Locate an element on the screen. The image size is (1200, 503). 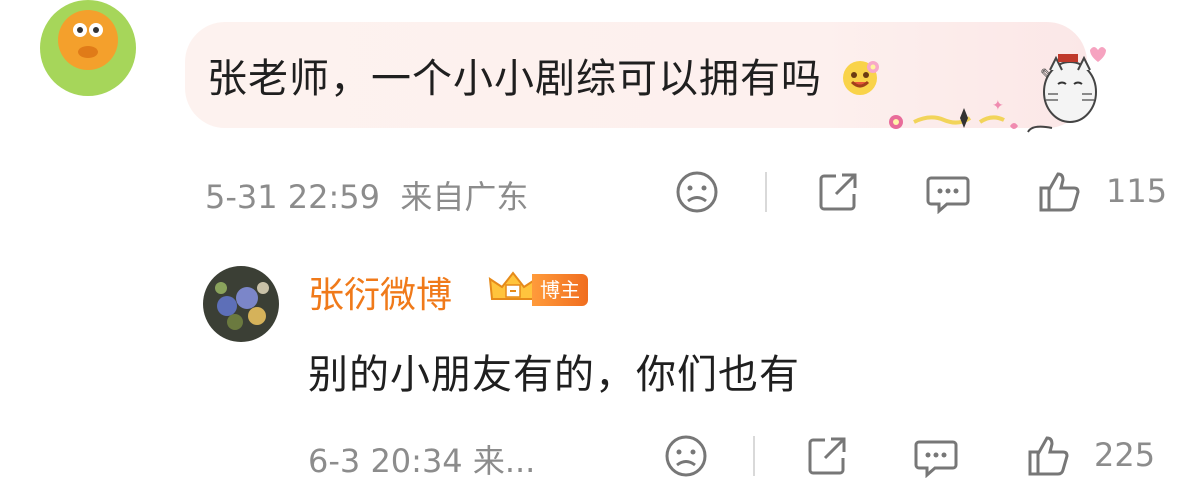
blogger-badge: 博主 is located at coordinates (538, 290).